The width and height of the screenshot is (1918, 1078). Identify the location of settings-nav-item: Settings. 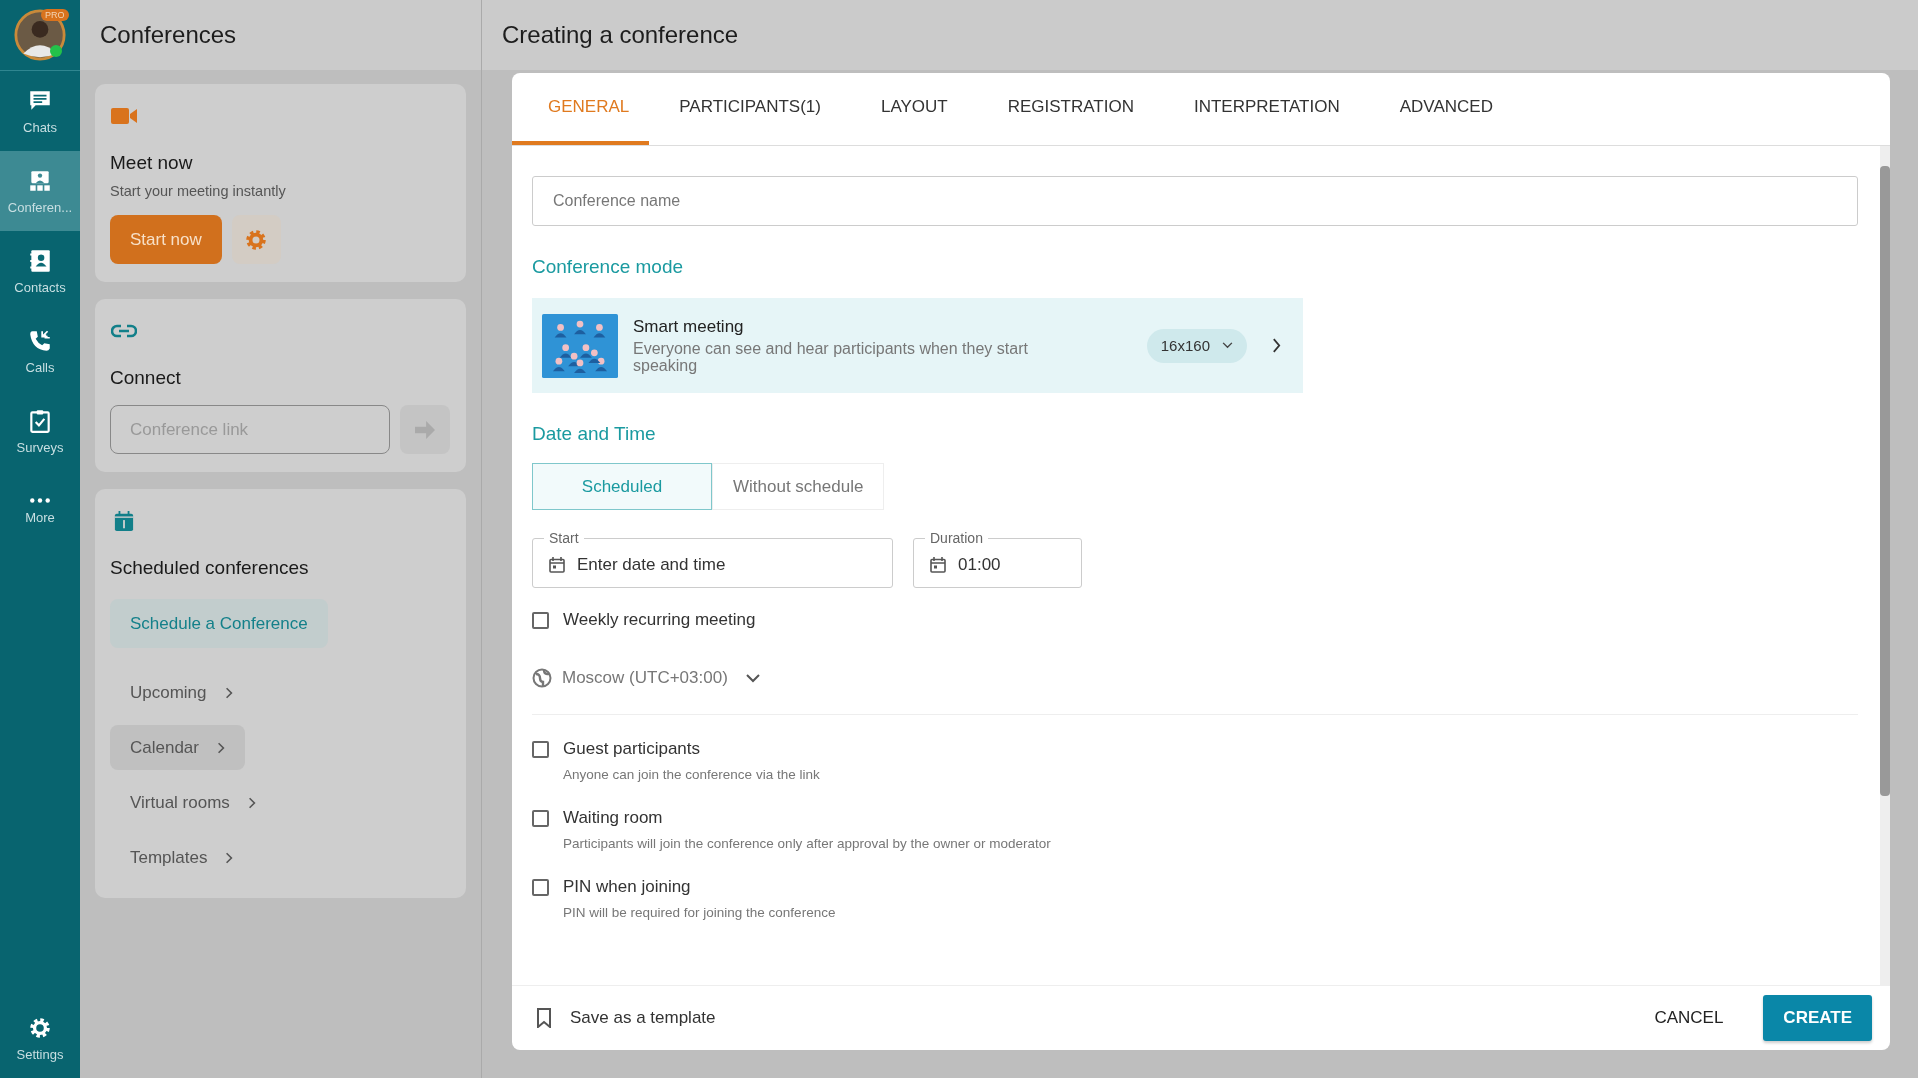
(40, 1038).